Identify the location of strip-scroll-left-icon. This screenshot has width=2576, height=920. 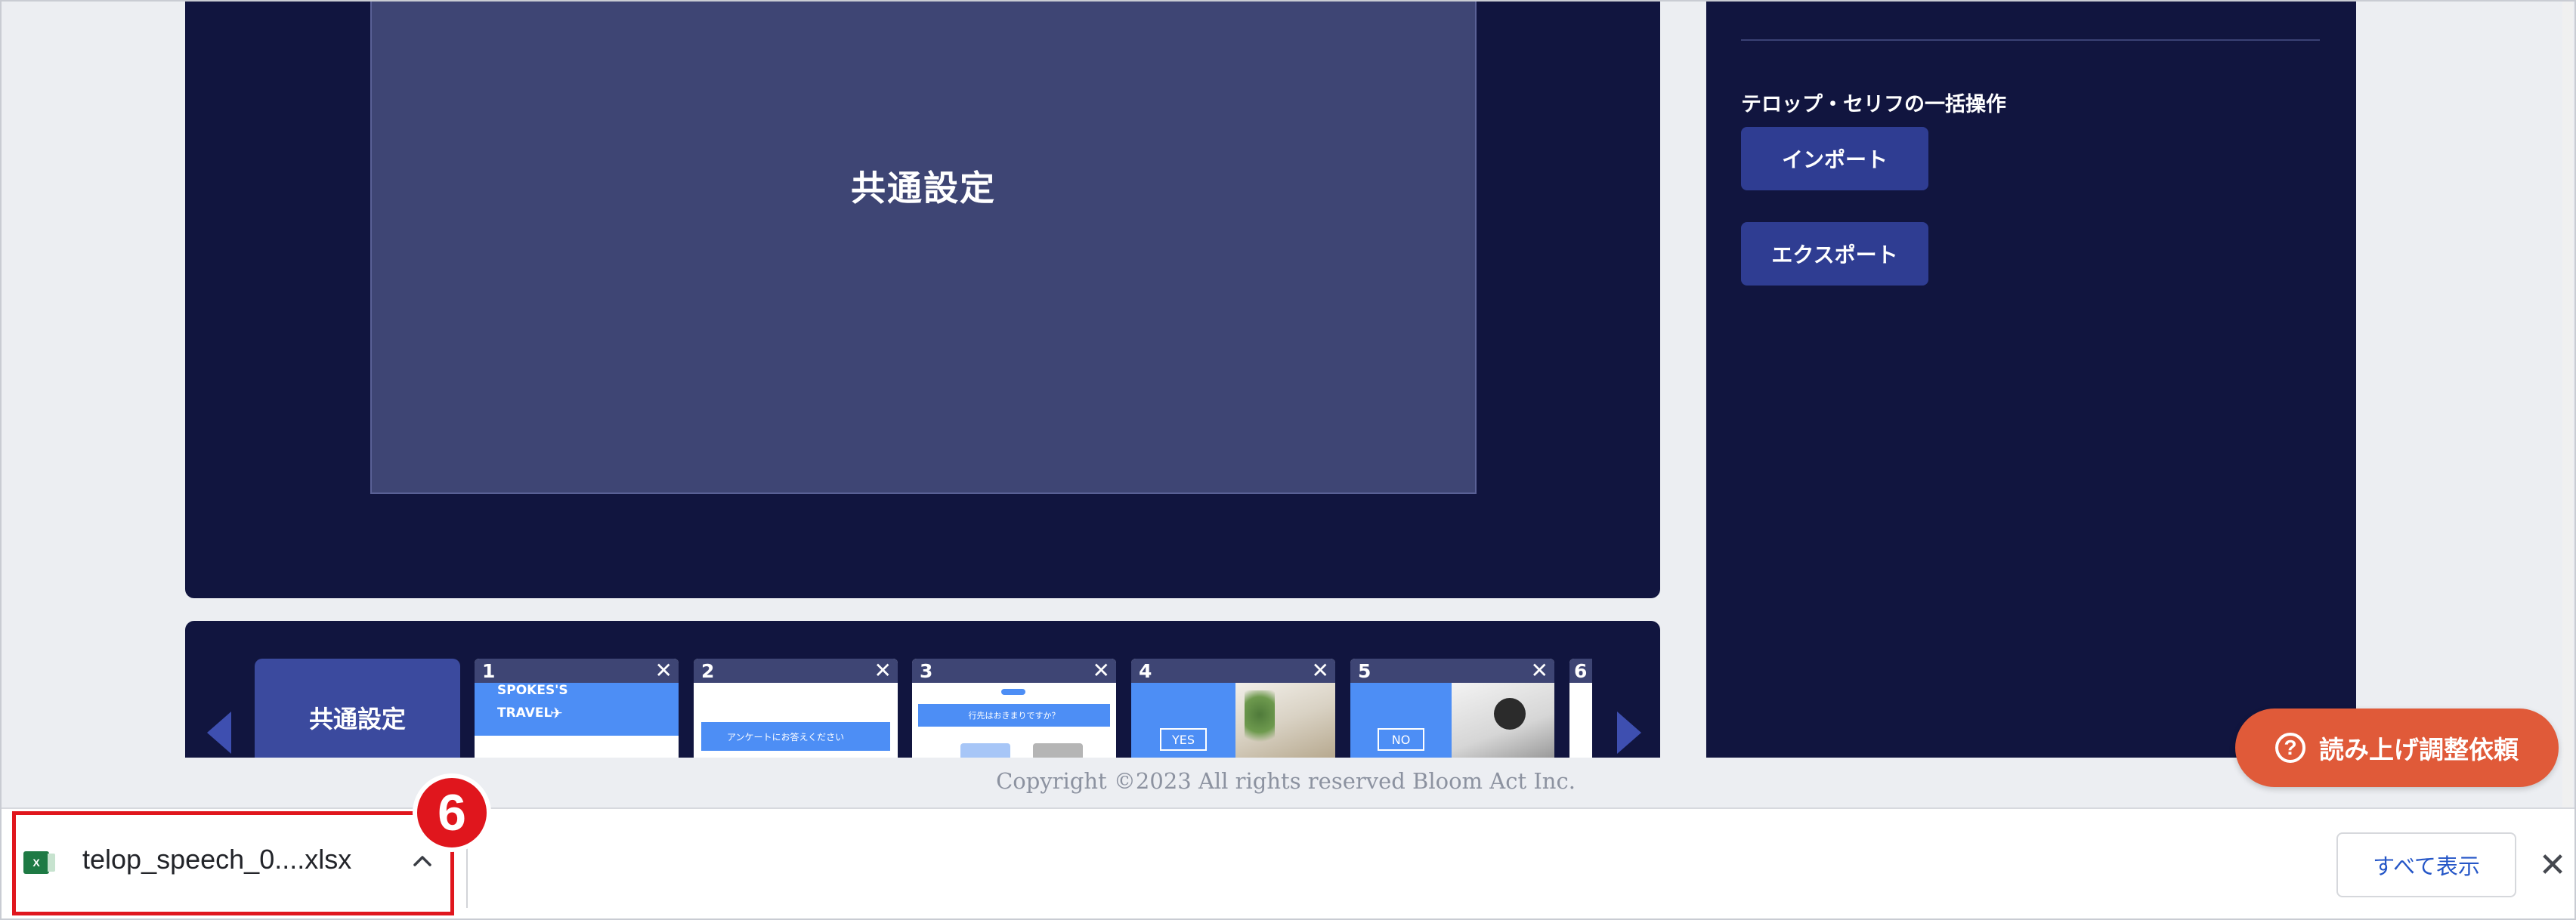
(219, 733).